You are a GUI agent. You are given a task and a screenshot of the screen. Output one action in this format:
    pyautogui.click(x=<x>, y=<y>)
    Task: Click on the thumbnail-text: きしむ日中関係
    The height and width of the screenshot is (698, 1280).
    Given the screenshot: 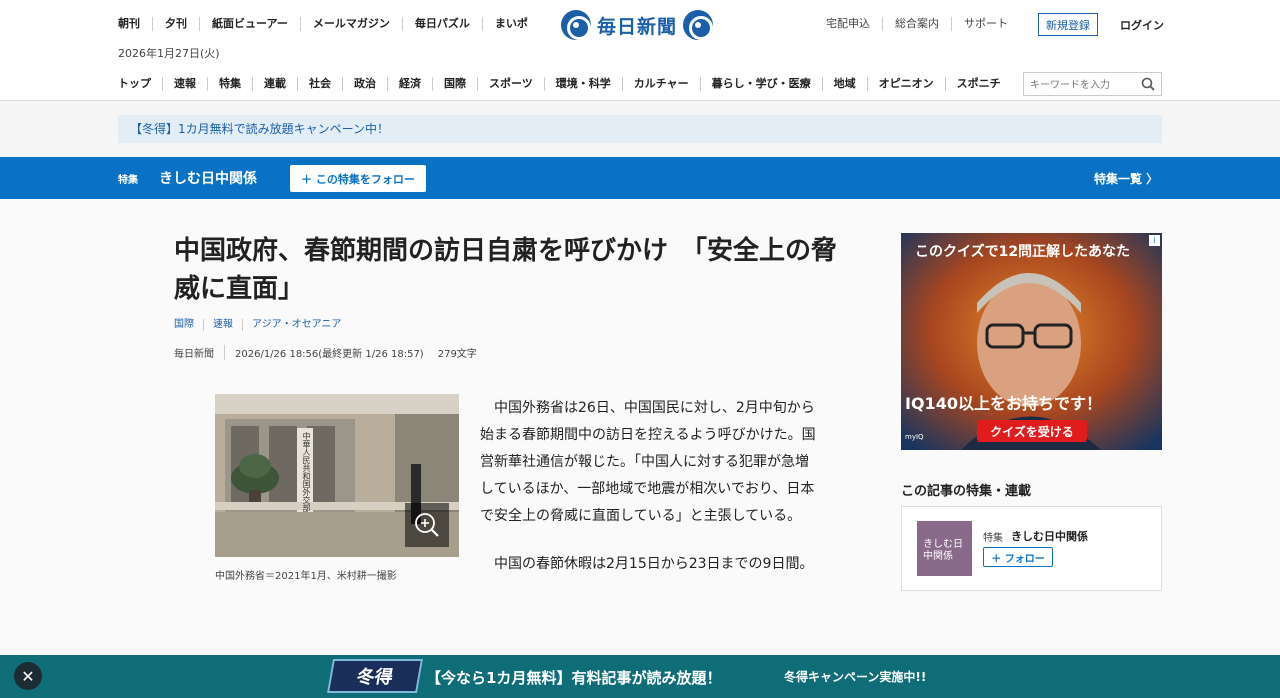 What is the action you would take?
    pyautogui.click(x=943, y=550)
    